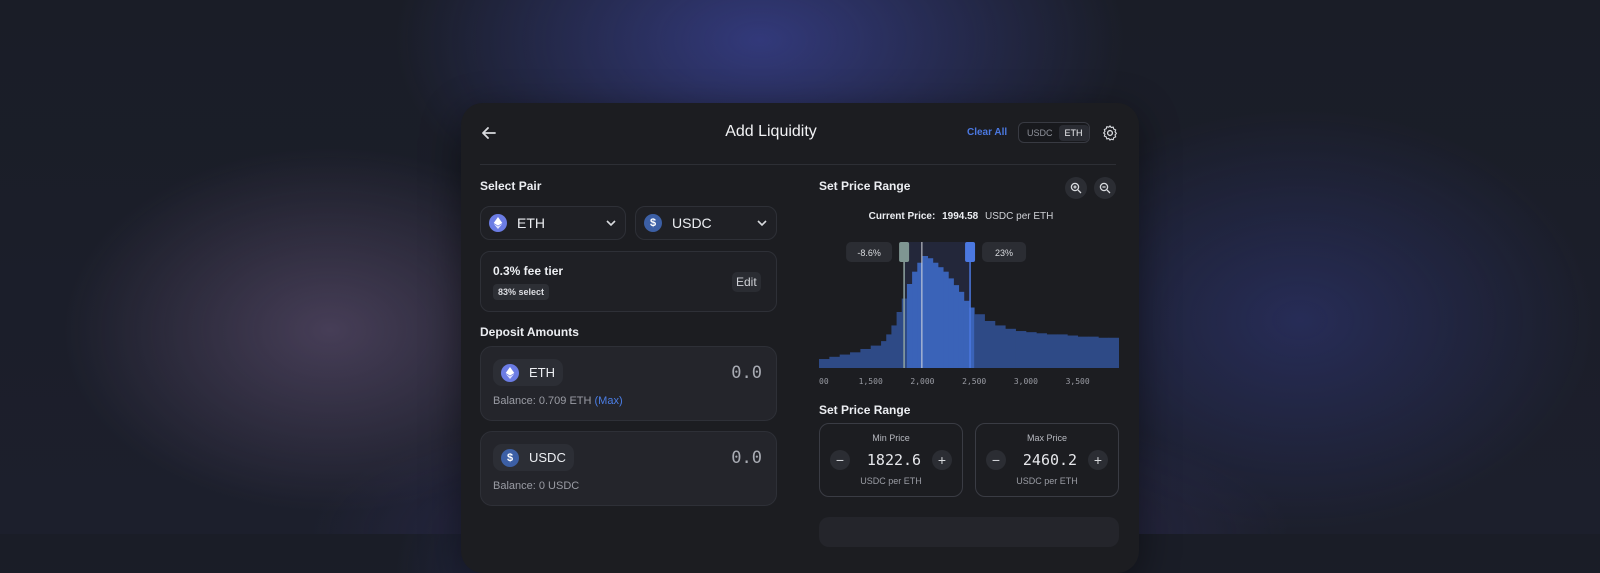 This screenshot has height=573, width=1600. I want to click on fee-tier-badge: 83% select, so click(521, 292).